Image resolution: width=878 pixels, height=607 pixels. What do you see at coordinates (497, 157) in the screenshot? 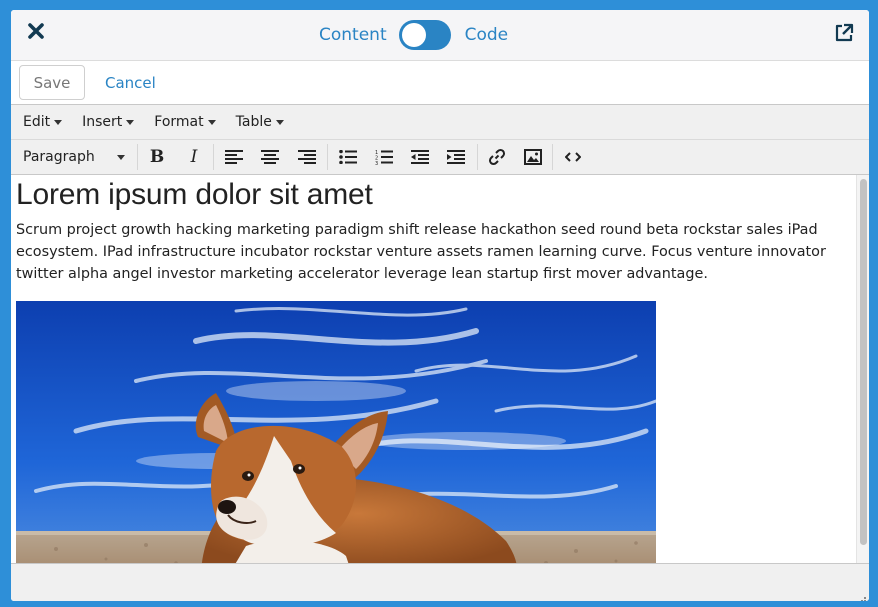
I see `link-icon` at bounding box center [497, 157].